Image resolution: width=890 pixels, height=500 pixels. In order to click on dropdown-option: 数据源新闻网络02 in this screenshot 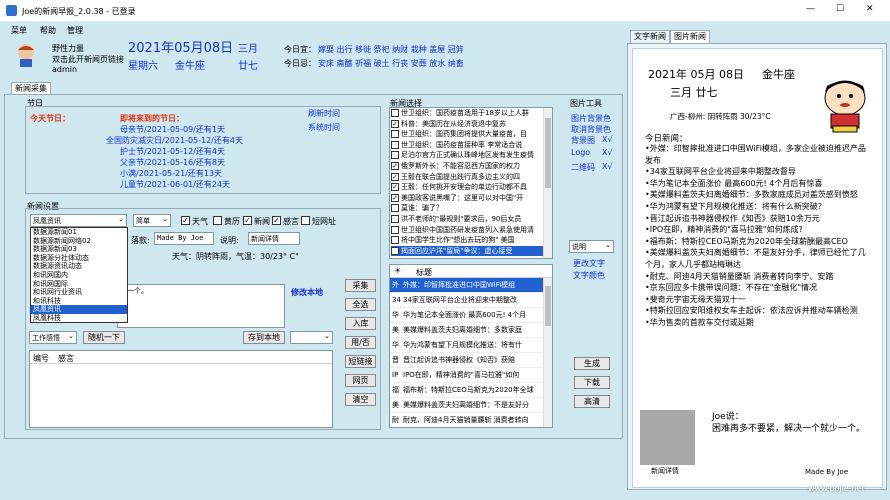, I will do `click(79, 241)`.